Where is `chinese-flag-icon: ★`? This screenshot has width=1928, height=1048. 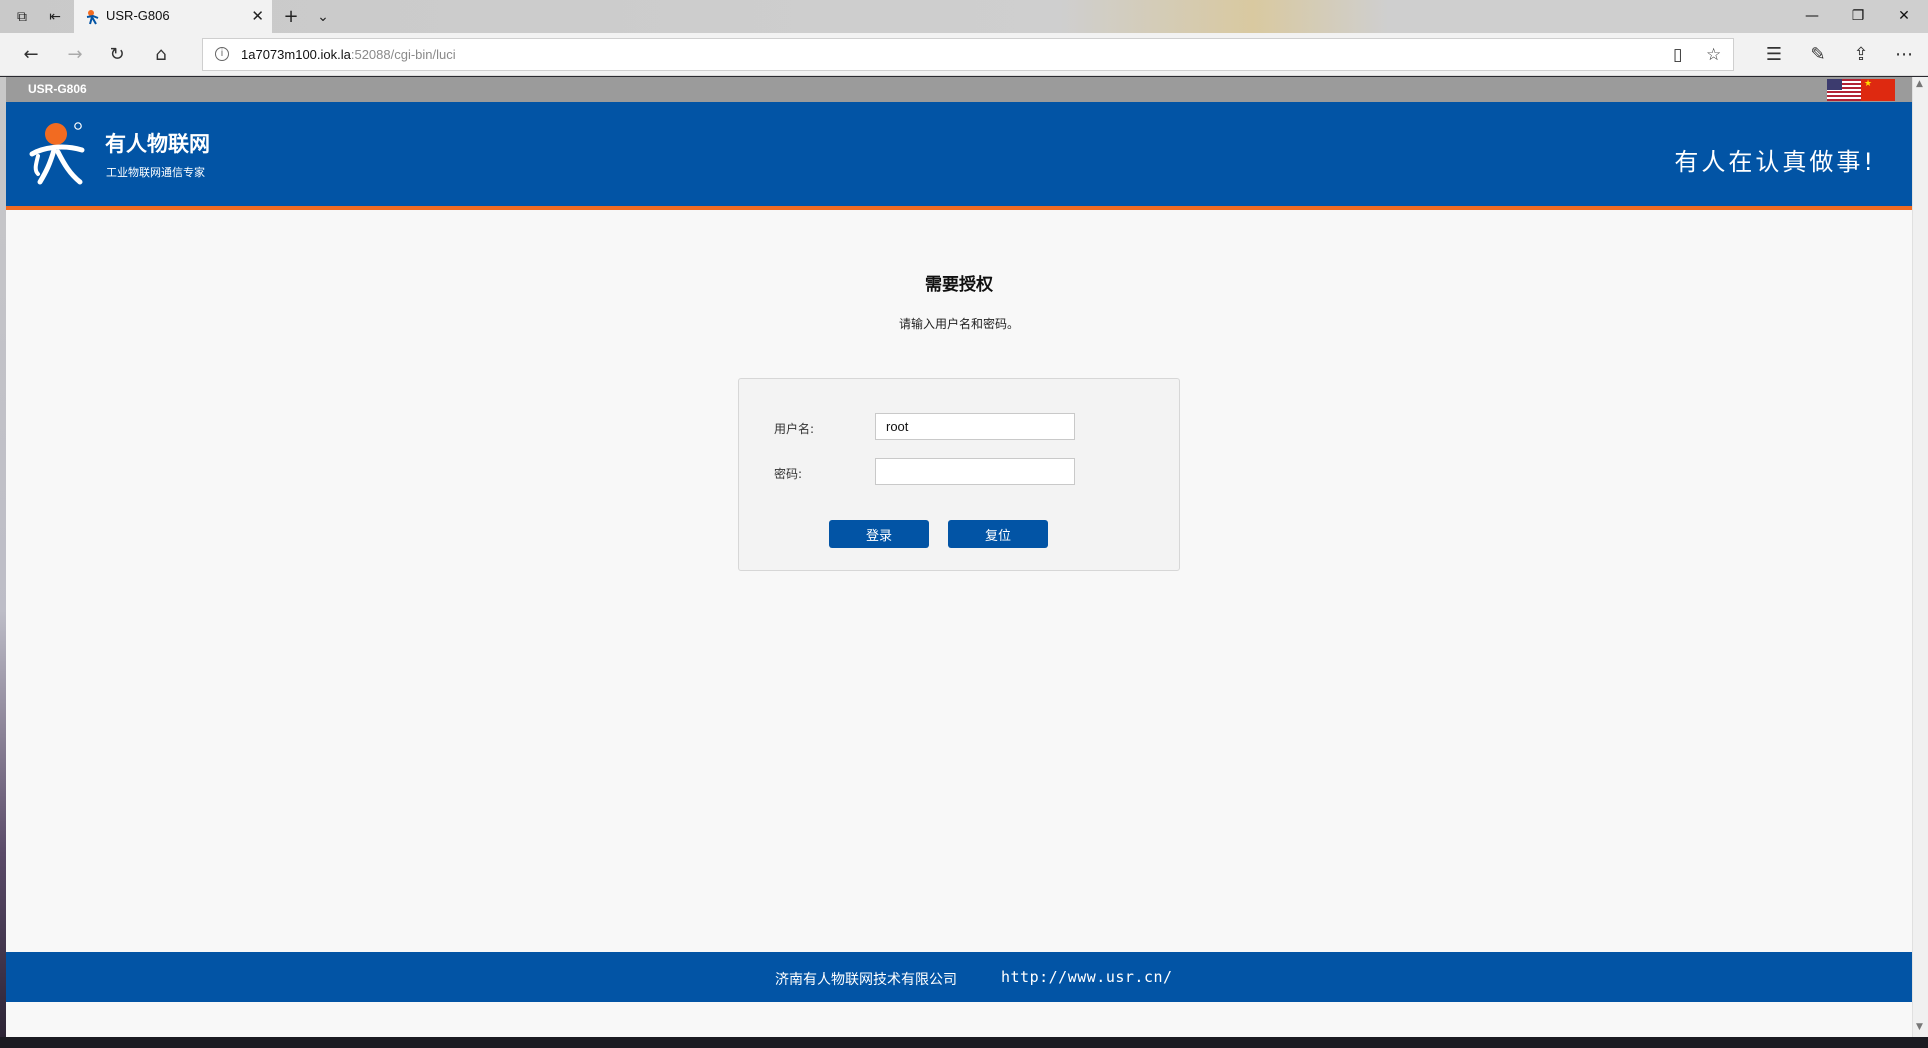 chinese-flag-icon: ★ is located at coordinates (1878, 90).